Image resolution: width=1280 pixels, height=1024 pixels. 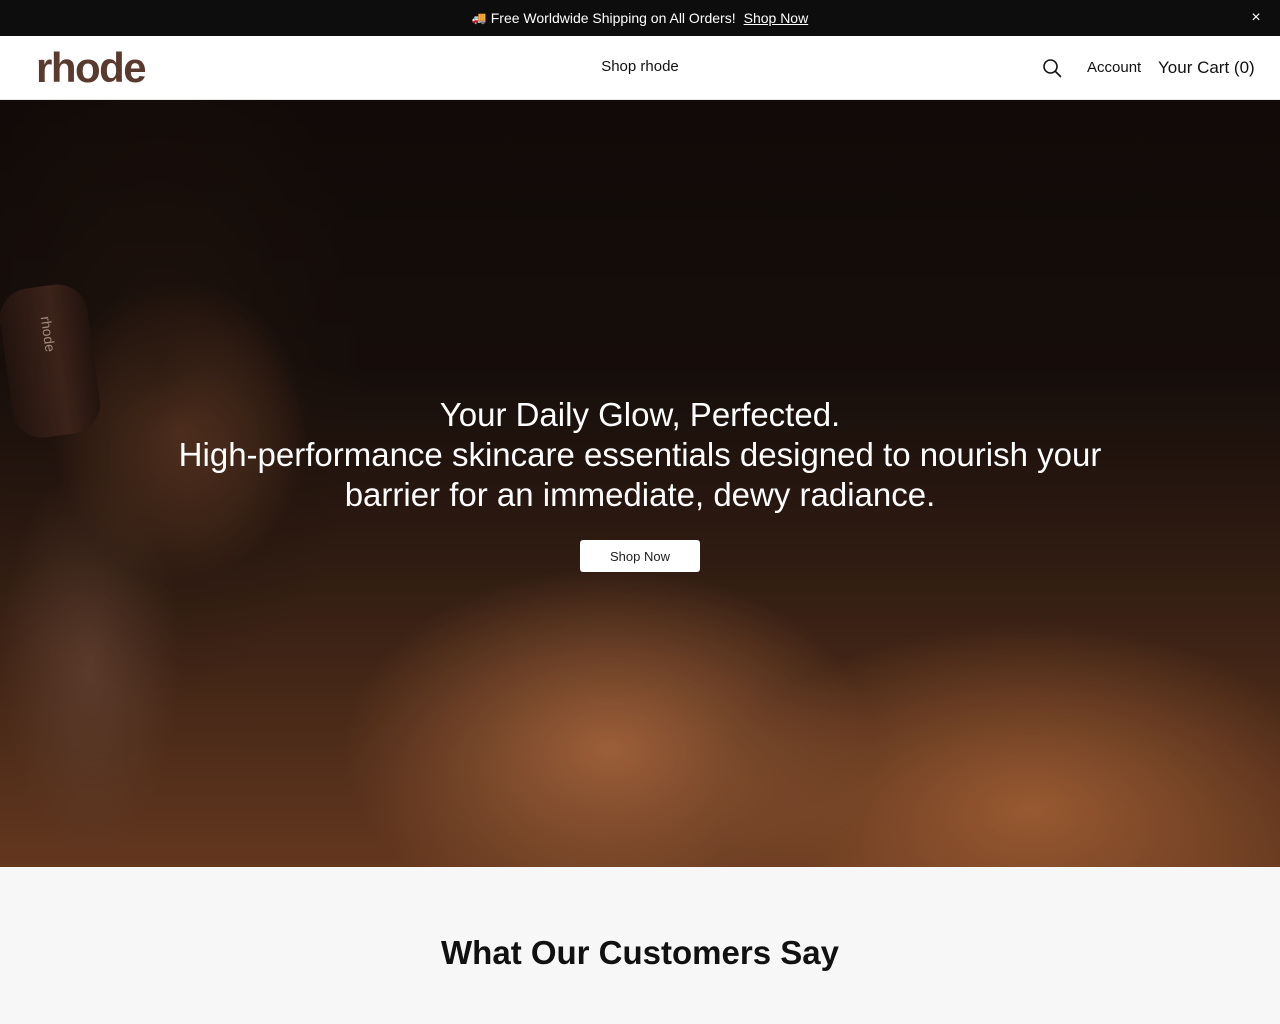 I want to click on truck-icon: 🚚, so click(x=479, y=18).